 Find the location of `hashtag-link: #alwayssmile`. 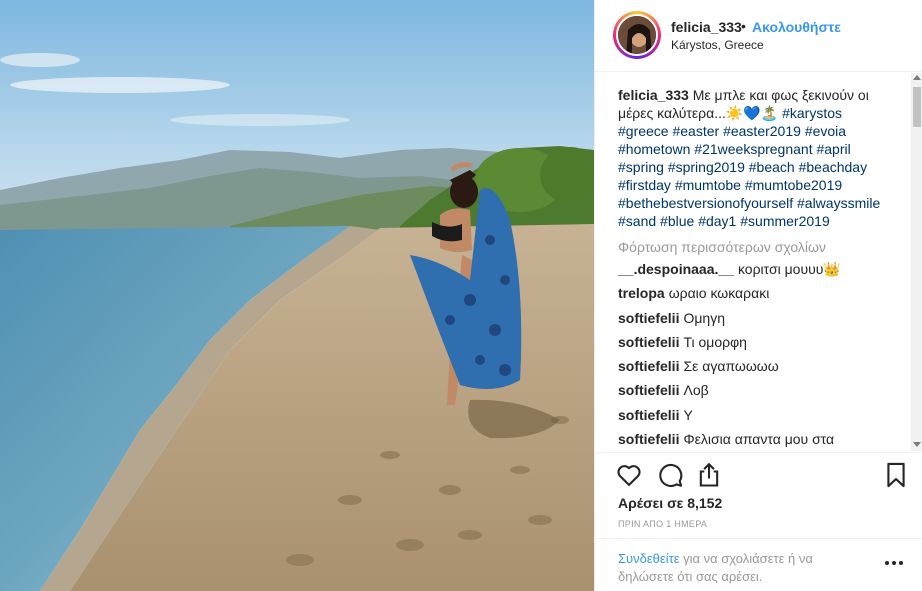

hashtag-link: #alwayssmile is located at coordinates (838, 203).